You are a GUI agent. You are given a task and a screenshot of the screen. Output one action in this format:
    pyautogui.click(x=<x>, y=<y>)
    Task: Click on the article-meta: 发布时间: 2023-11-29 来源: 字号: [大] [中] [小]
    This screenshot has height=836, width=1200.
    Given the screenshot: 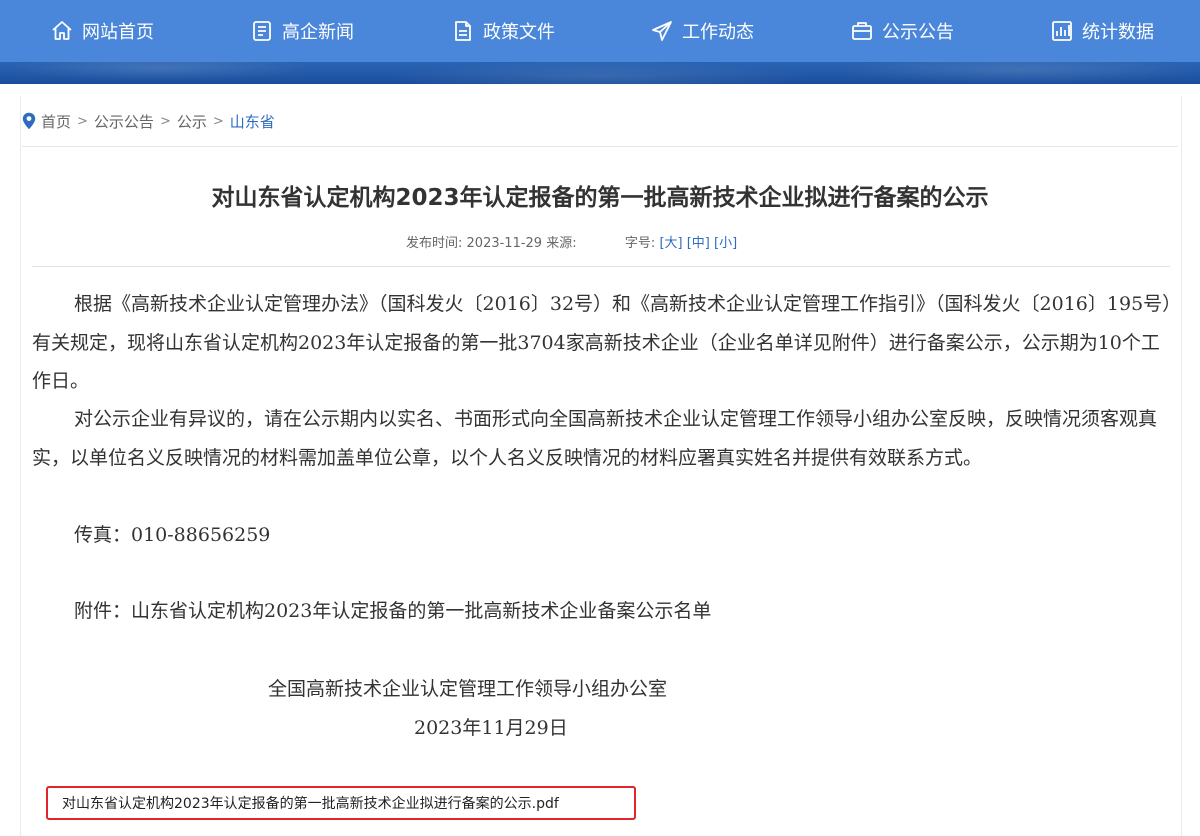 What is the action you would take?
    pyautogui.click(x=571, y=241)
    